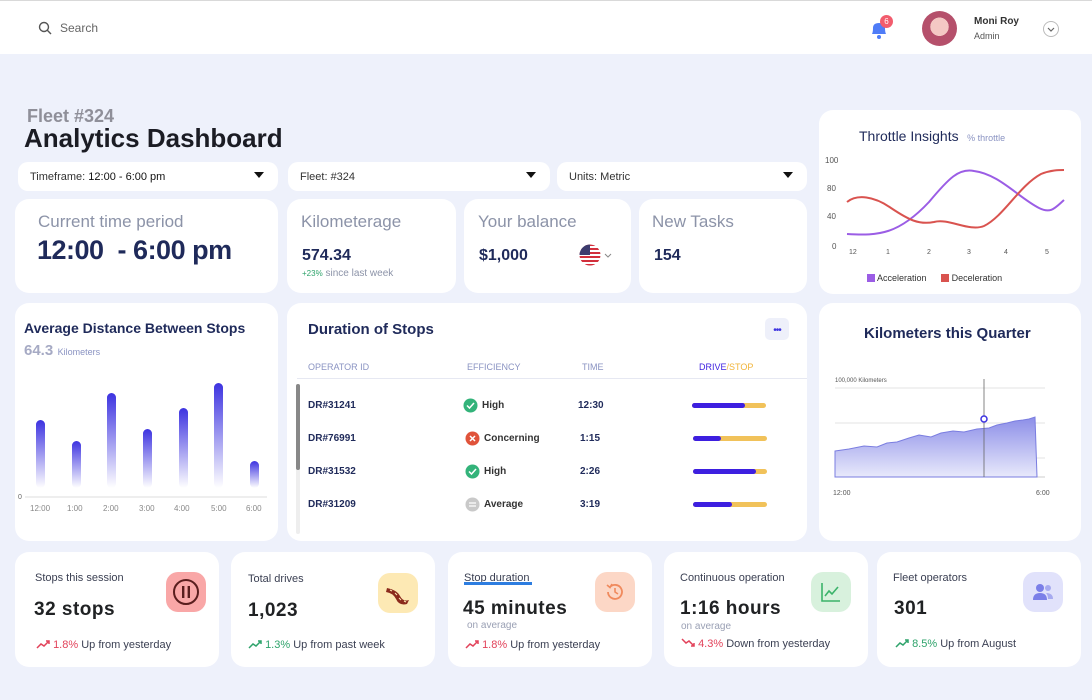  What do you see at coordinates (339, 645) in the screenshot?
I see `trend-text: Up from past week` at bounding box center [339, 645].